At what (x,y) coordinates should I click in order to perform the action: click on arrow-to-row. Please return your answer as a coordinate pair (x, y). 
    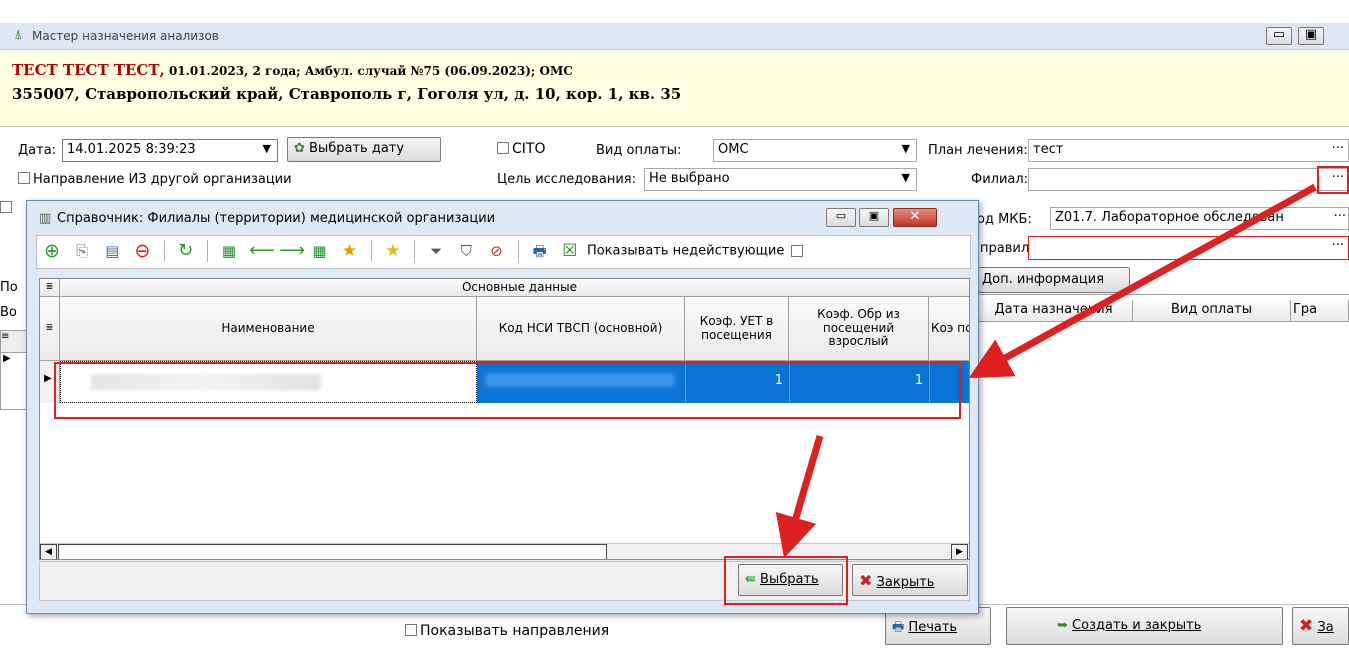
    Looking at the image, I should click on (1142, 281).